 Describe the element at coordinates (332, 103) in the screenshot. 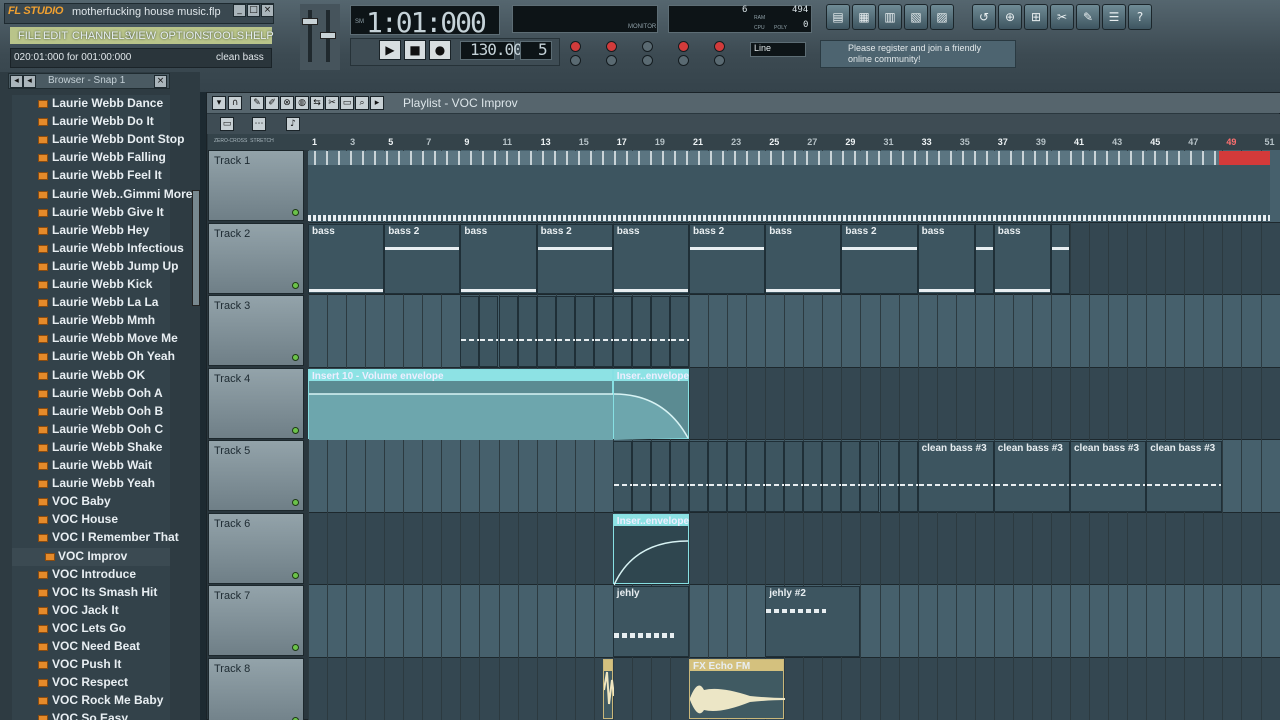

I see `slice-tool-icon: ✂` at that location.